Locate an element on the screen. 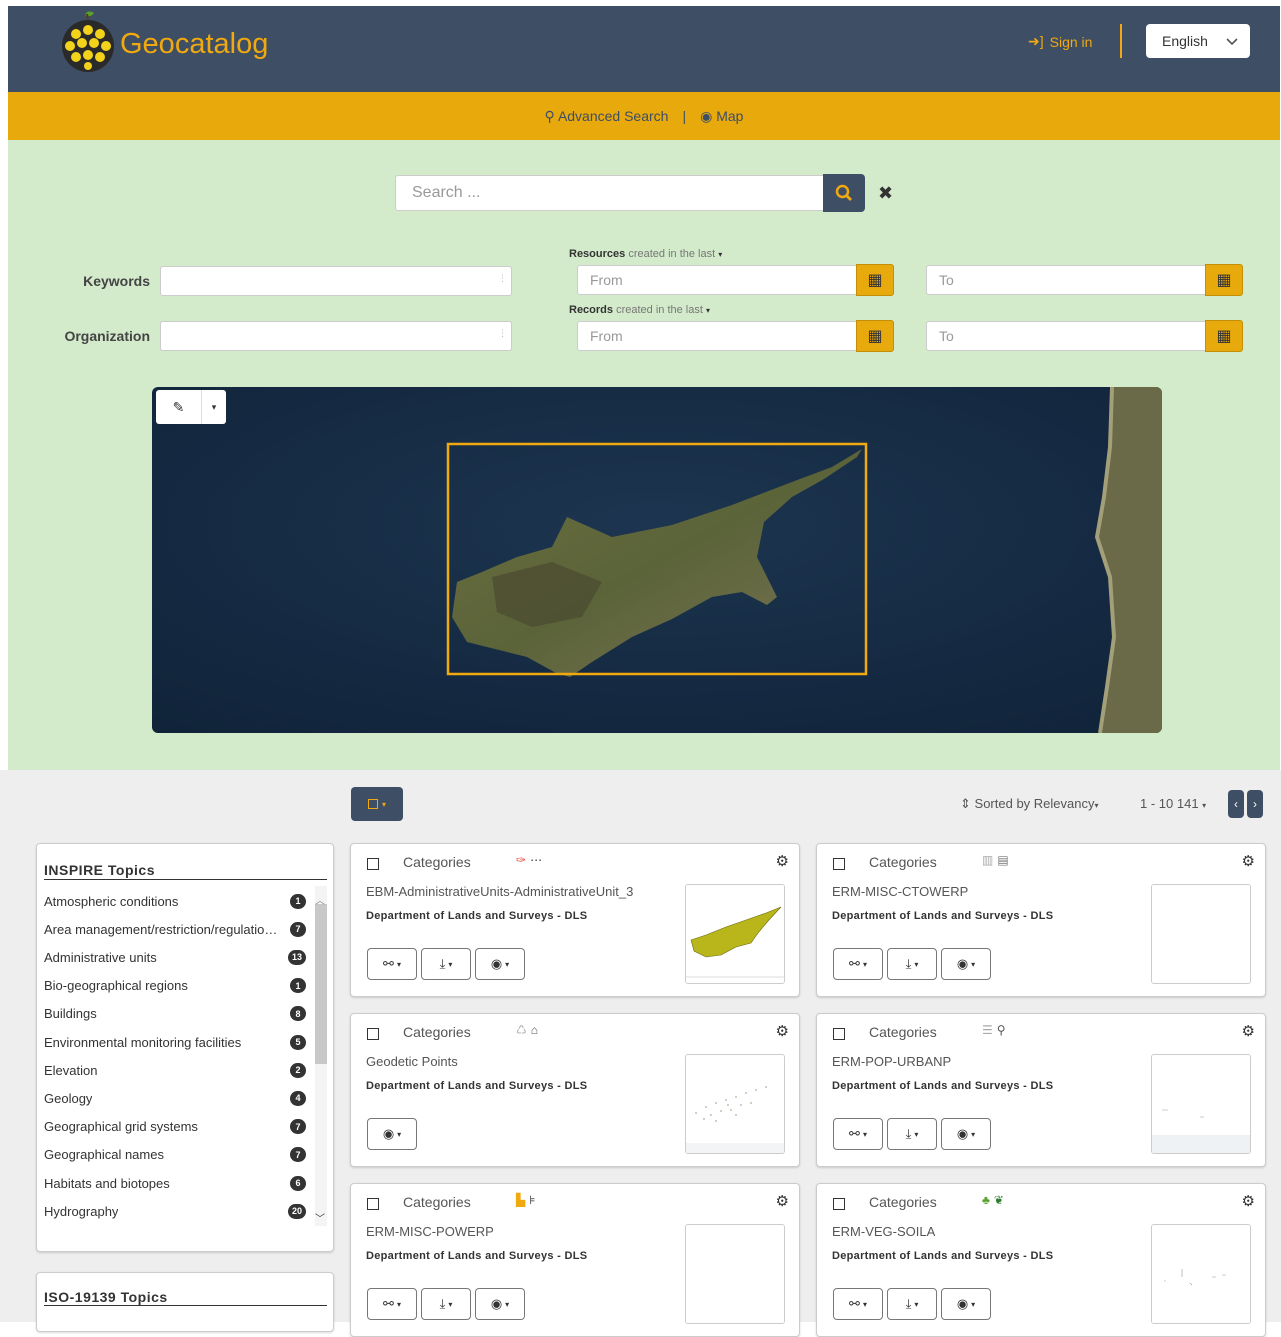 The height and width of the screenshot is (1337, 1281). ellipsis-icon: ⋯ is located at coordinates (536, 860).